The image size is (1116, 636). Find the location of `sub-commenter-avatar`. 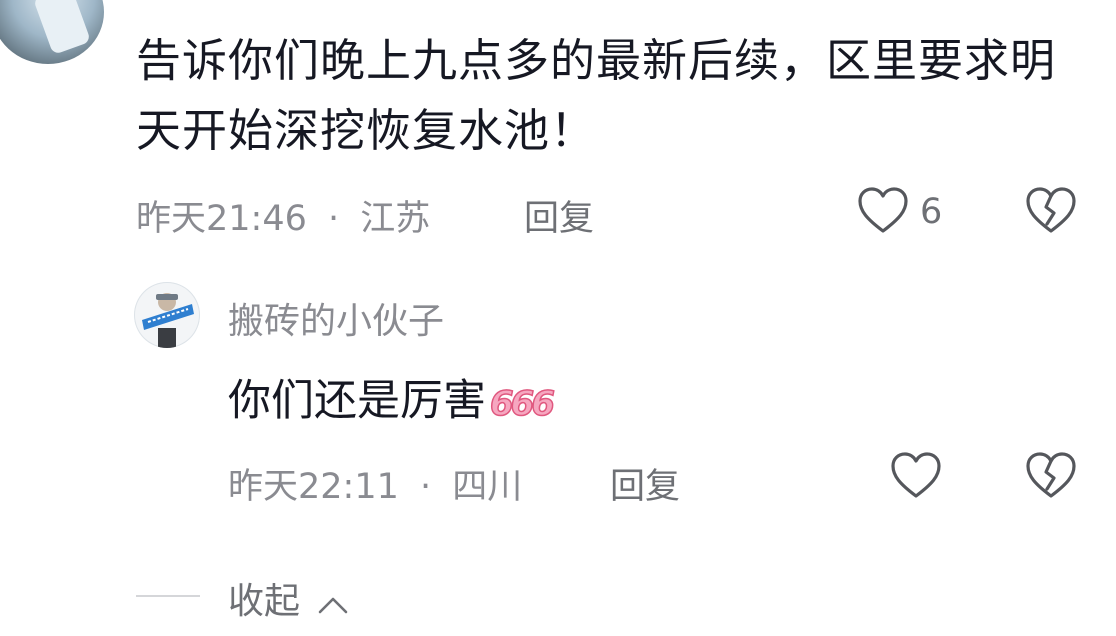

sub-commenter-avatar is located at coordinates (167, 315).